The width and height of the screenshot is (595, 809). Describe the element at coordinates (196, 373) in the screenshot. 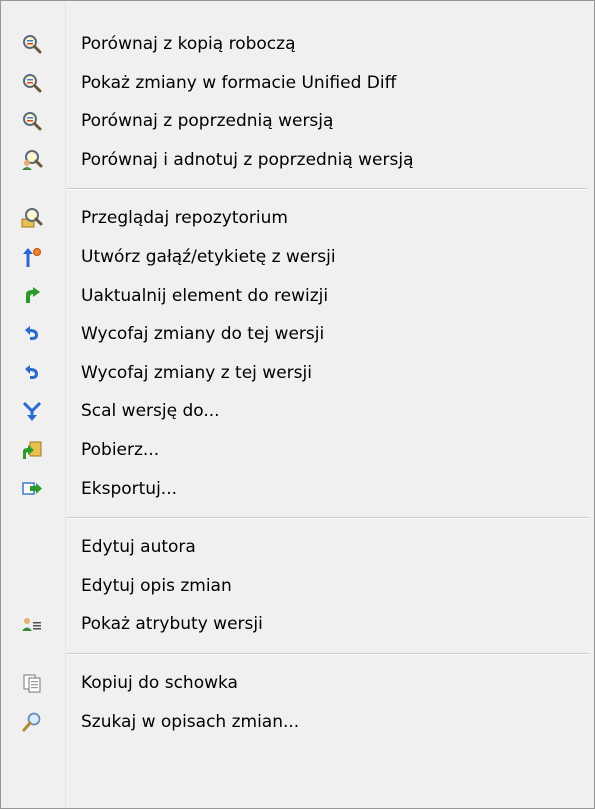

I see `menu-item-label: Wycofaj zmiany z tej wersji` at that location.